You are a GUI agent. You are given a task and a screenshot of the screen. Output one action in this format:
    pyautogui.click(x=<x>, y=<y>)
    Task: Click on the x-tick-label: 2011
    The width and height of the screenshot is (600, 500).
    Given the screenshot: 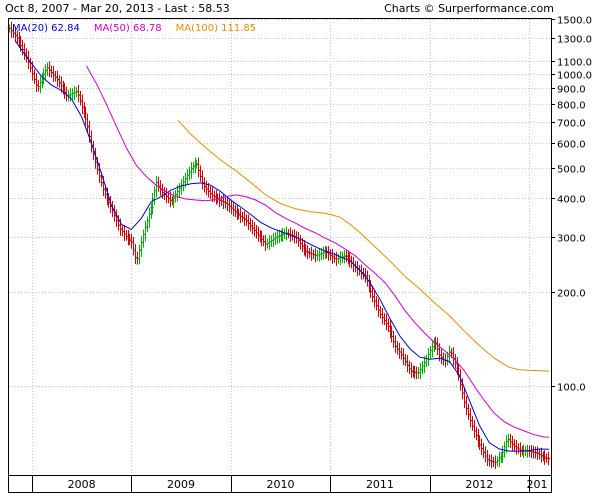 What is the action you would take?
    pyautogui.click(x=380, y=484)
    